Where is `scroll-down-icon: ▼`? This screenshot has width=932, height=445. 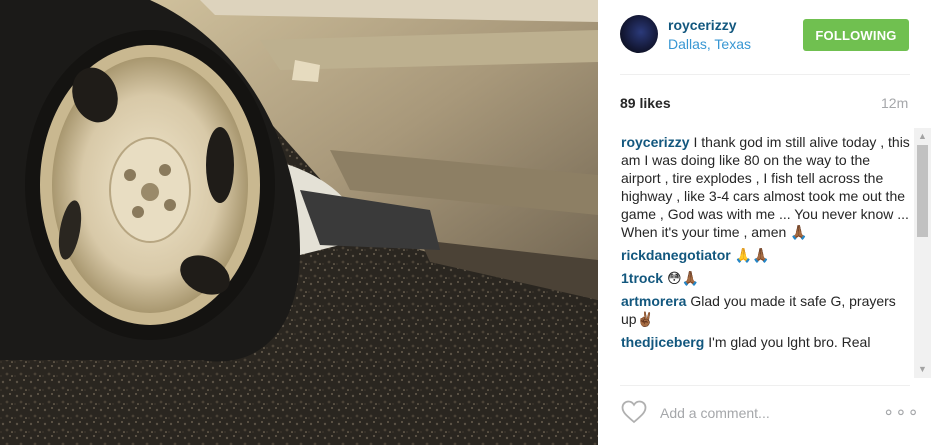
scroll-down-icon: ▼ is located at coordinates (922, 369).